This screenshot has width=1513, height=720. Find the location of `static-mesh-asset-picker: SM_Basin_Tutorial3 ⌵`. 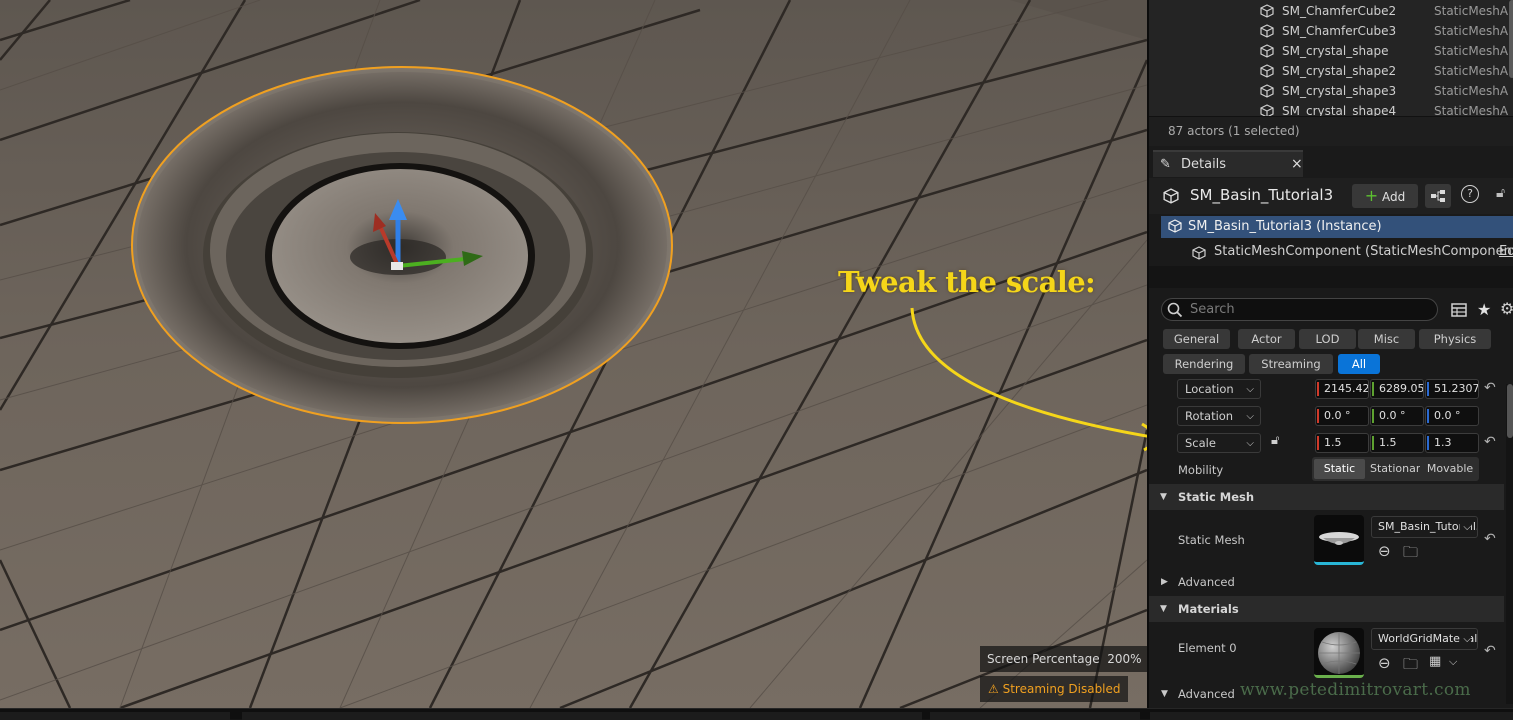

static-mesh-asset-picker: SM_Basin_Tutorial3 ⌵ is located at coordinates (1424, 527).